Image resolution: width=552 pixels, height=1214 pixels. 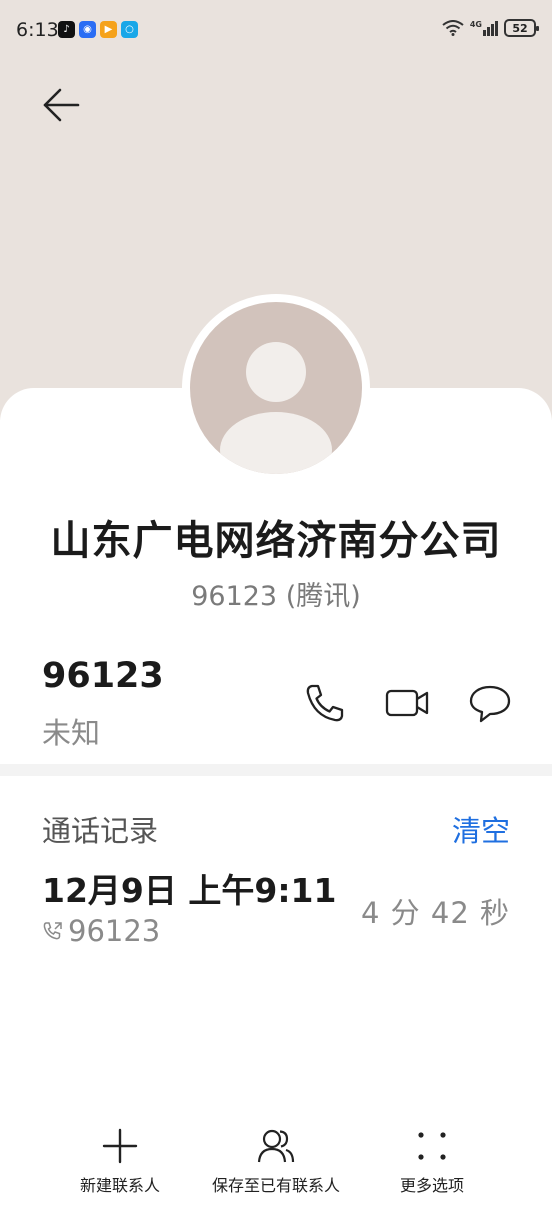 I want to click on battery-level: 52, so click(x=520, y=28).